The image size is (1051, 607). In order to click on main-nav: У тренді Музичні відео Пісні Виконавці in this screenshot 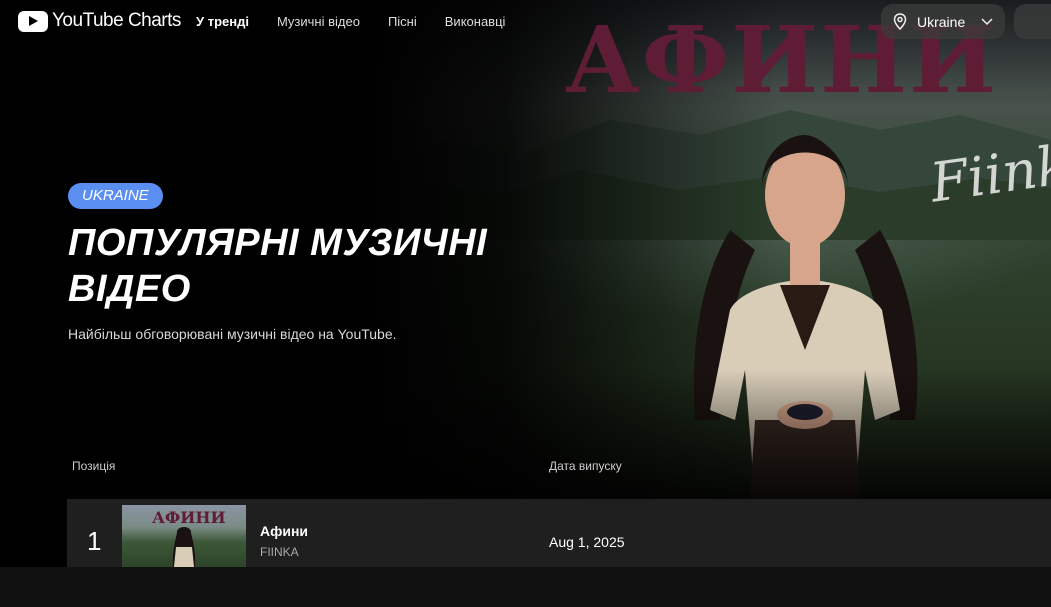, I will do `click(350, 21)`.